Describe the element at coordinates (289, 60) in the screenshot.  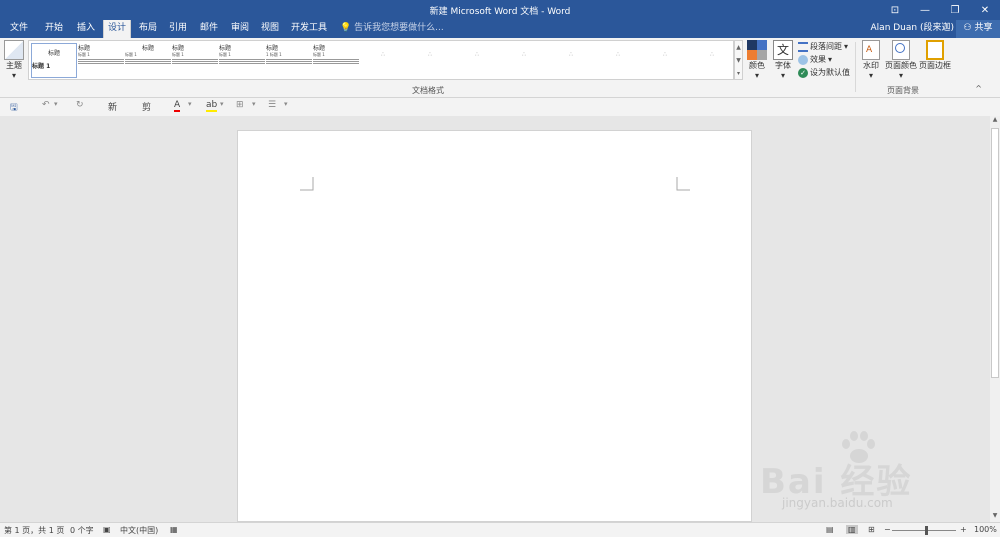
I see `style-set-item: 标题 1 标题 1` at that location.